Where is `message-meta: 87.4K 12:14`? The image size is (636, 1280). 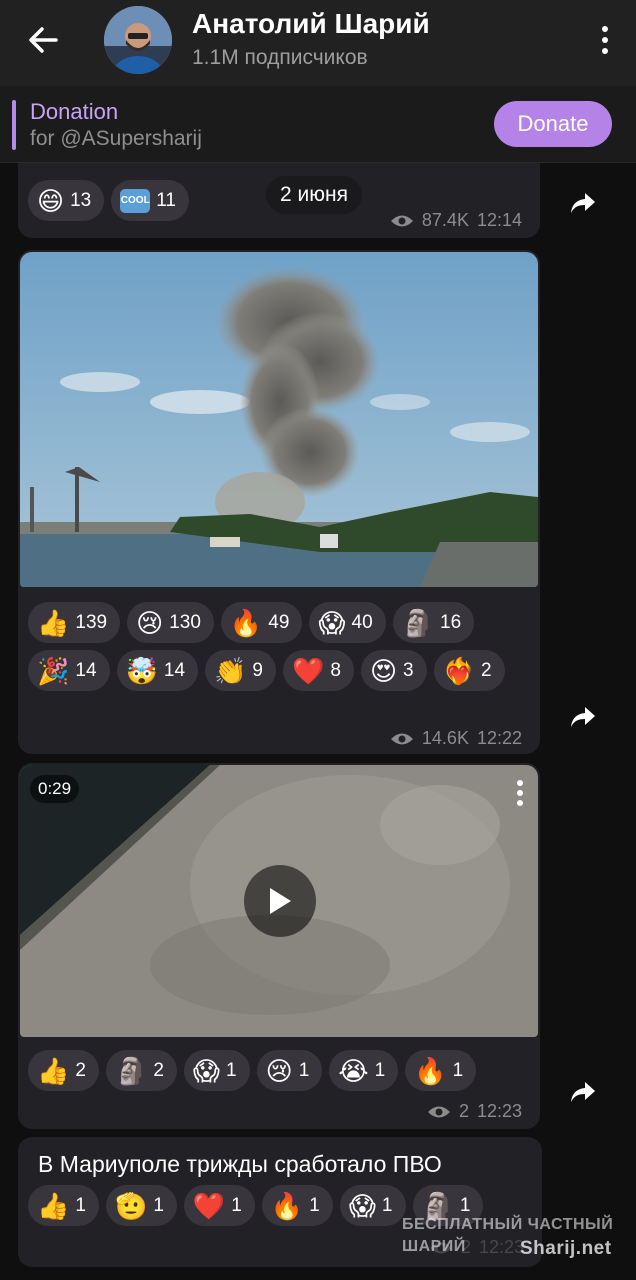 message-meta: 87.4K 12:14 is located at coordinates (456, 220).